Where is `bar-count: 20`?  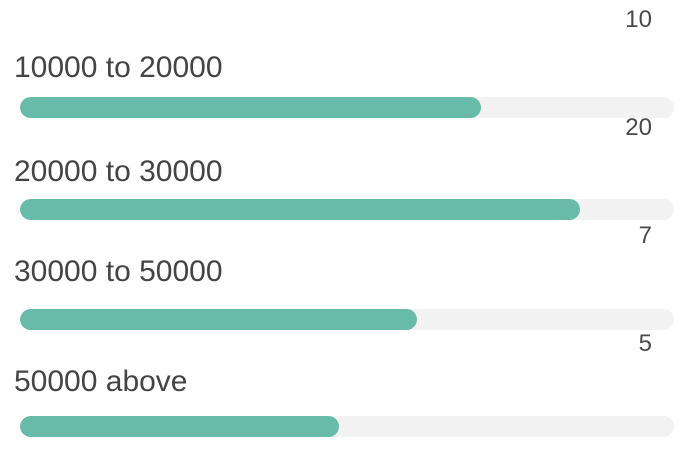
bar-count: 20 is located at coordinates (638, 127).